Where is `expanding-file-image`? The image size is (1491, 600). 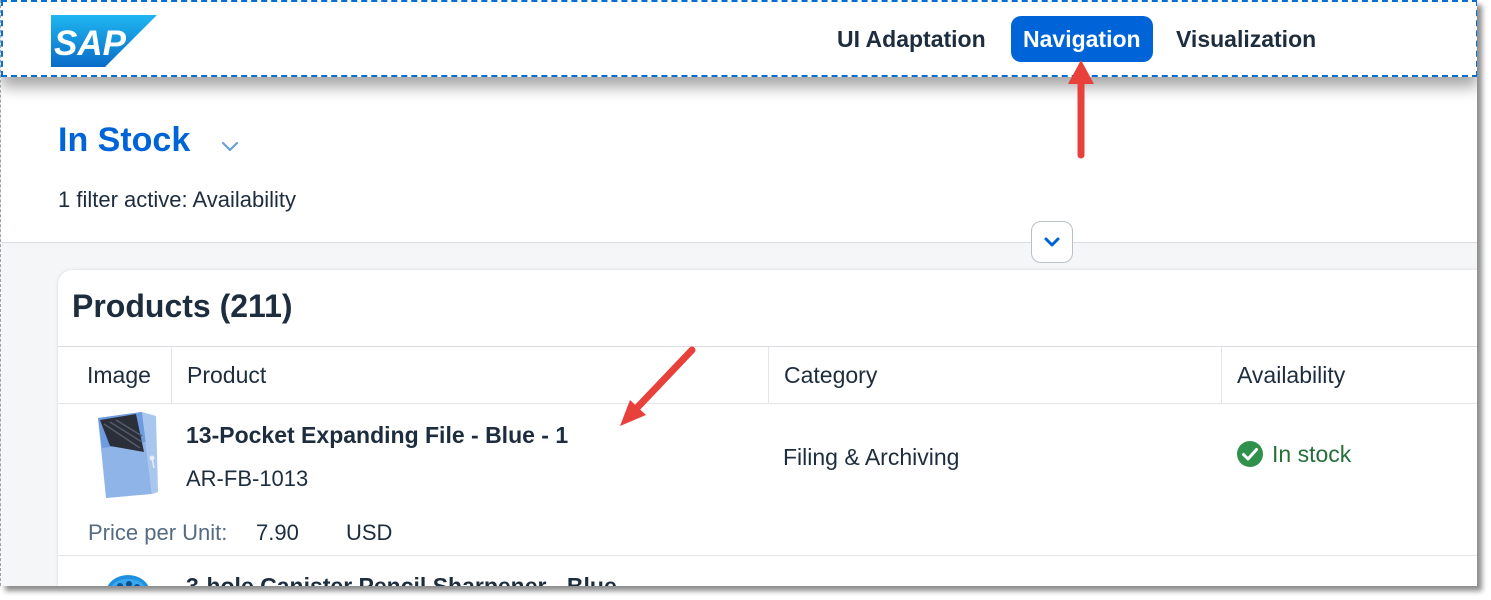
expanding-file-image is located at coordinates (128, 455).